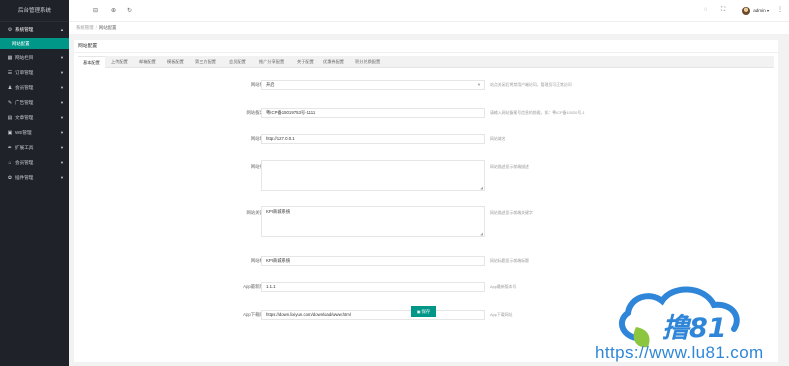 The height and width of the screenshot is (366, 789). I want to click on sidebar-item-label: 系统管理, so click(24, 29).